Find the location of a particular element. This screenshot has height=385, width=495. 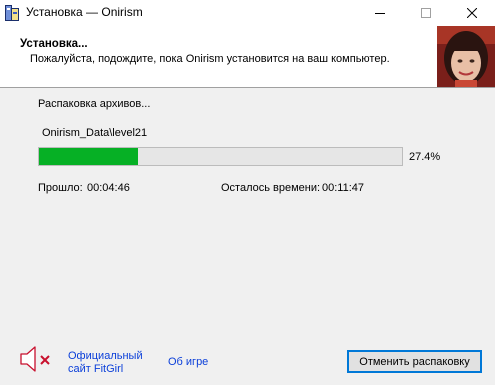

maximize-icon is located at coordinates (426, 13).